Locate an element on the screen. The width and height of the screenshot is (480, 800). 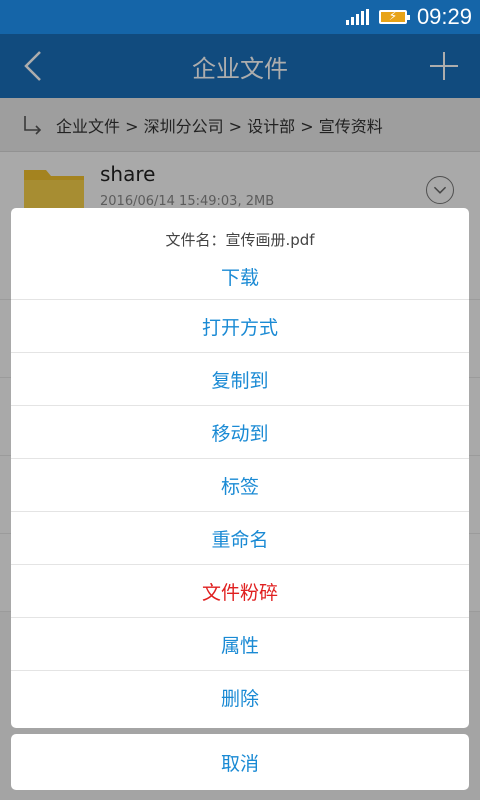
battery-icon: ⚡ is located at coordinates (394, 16).